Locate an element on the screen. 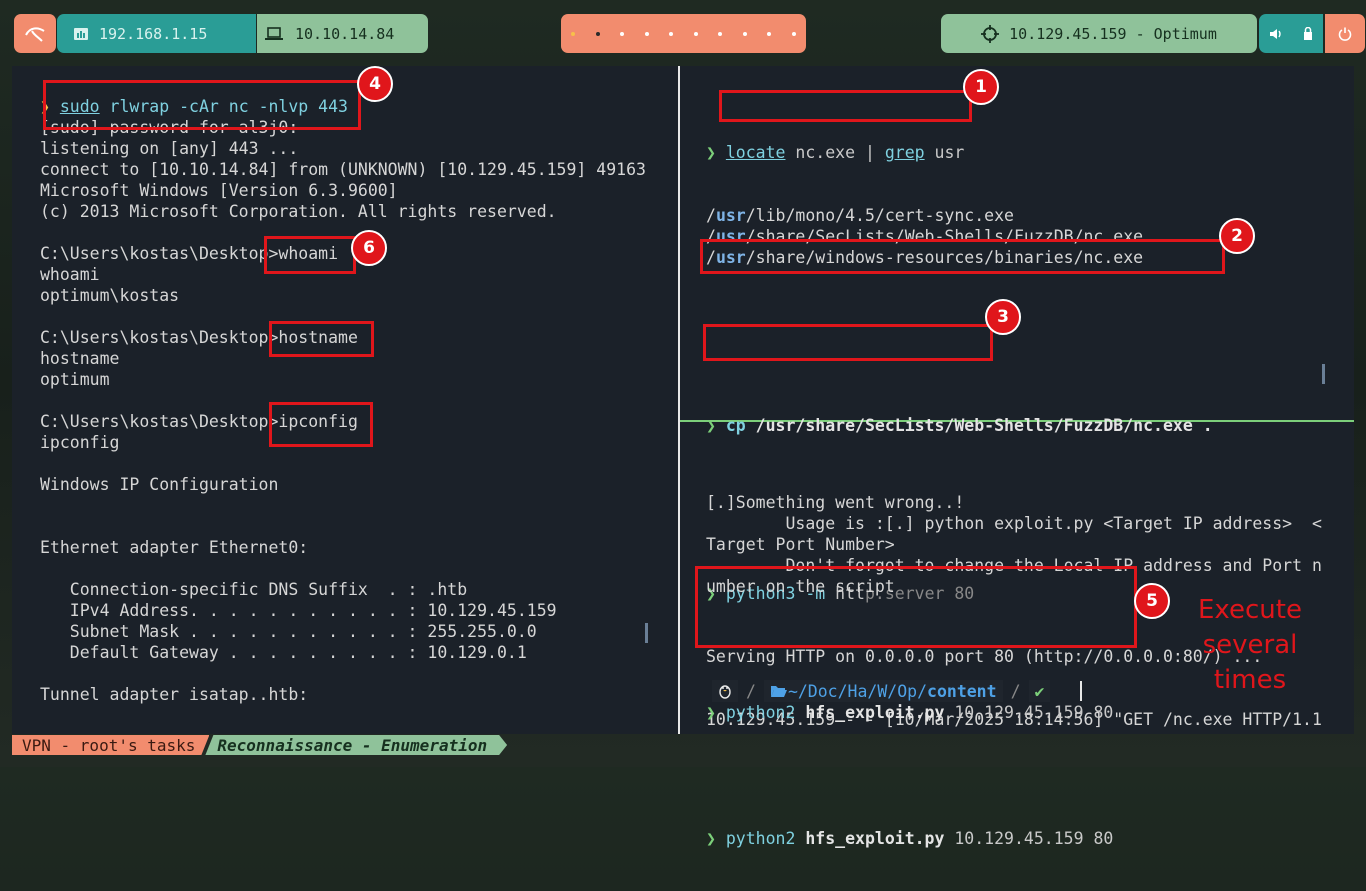 The height and width of the screenshot is (891, 1366). folder-open-icon is located at coordinates (778, 691).